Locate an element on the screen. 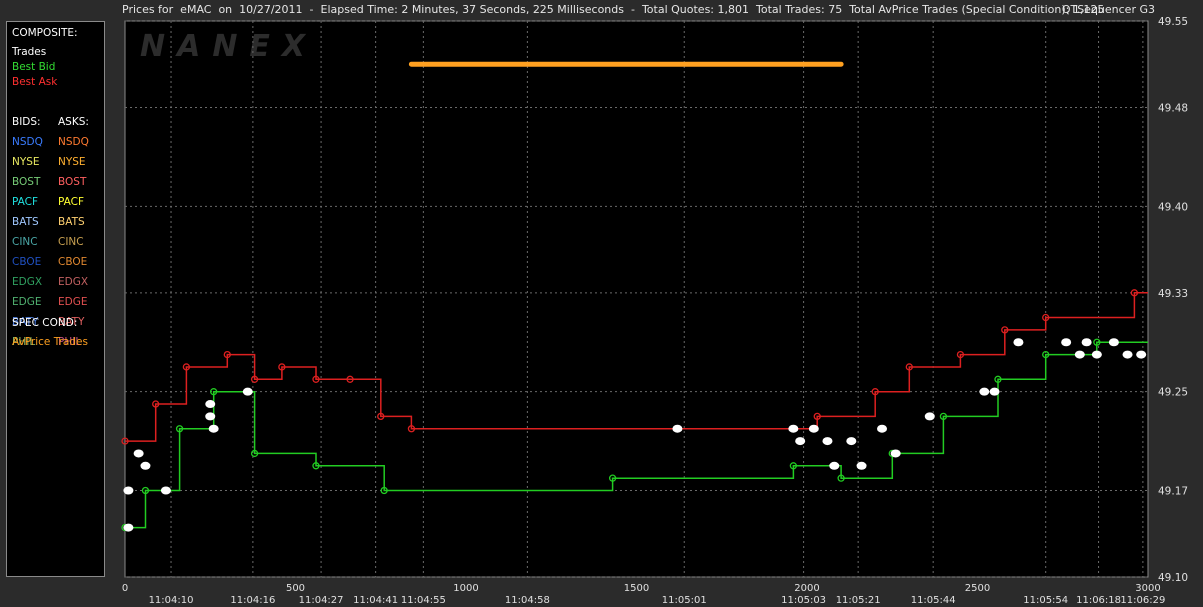  time-tick-label: 11:05:03 is located at coordinates (803, 600).